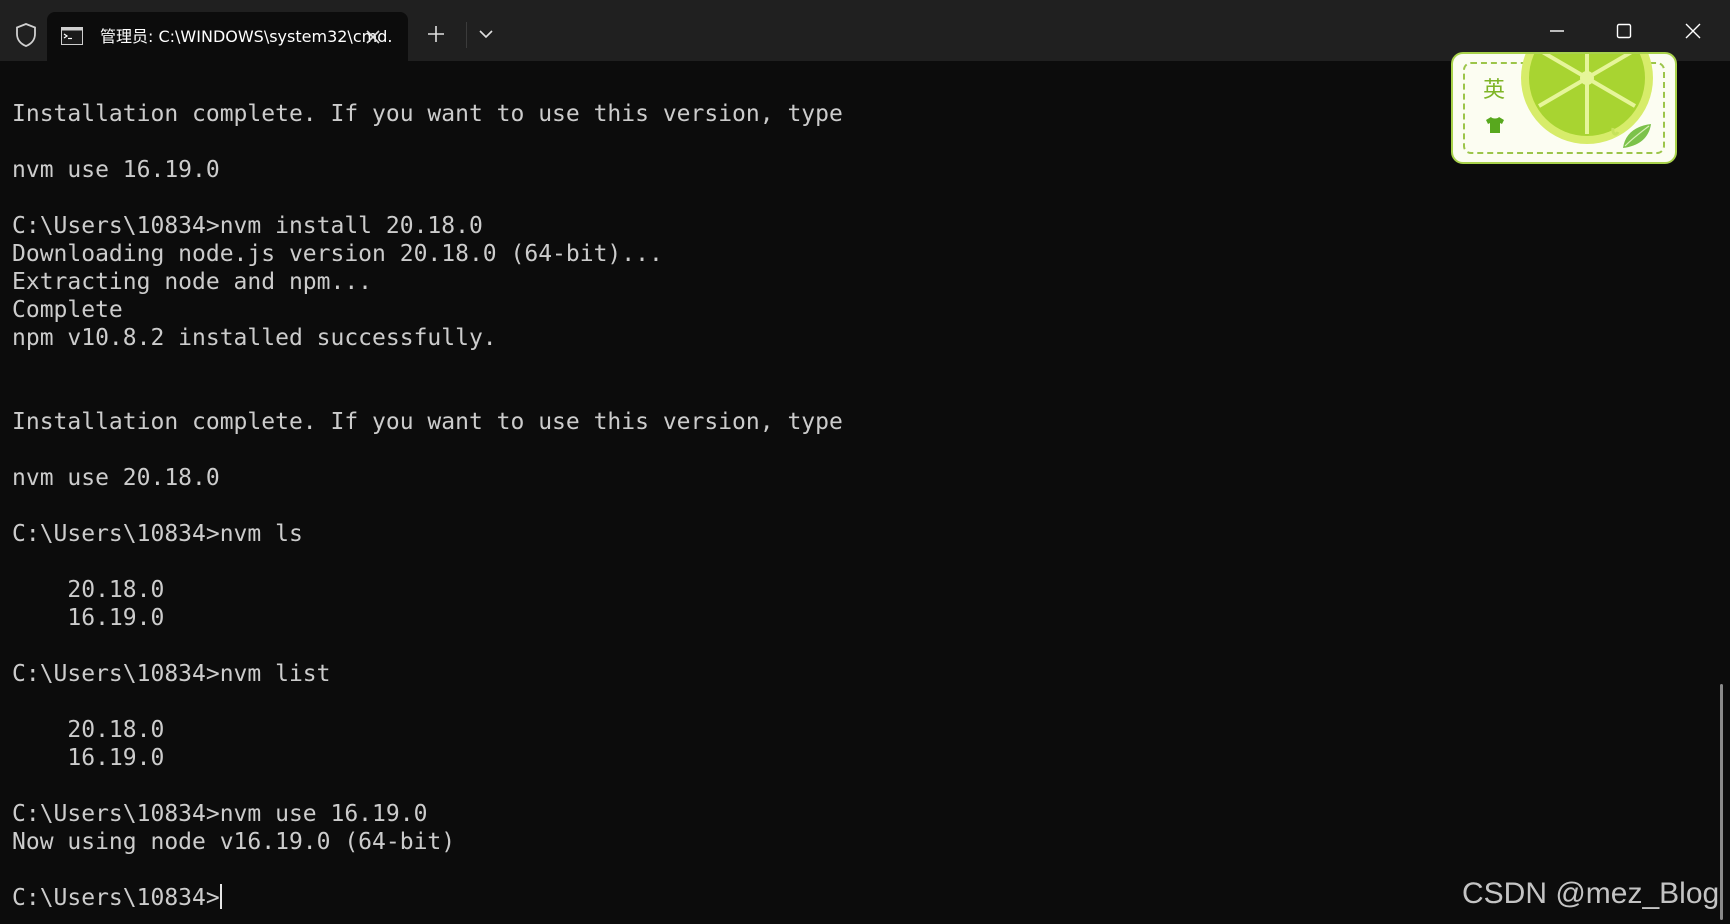 The image size is (1730, 924). What do you see at coordinates (246, 36) in the screenshot?
I see `tab-title: 管理员: C:\WINDOWS\system32\cmd.exe` at bounding box center [246, 36].